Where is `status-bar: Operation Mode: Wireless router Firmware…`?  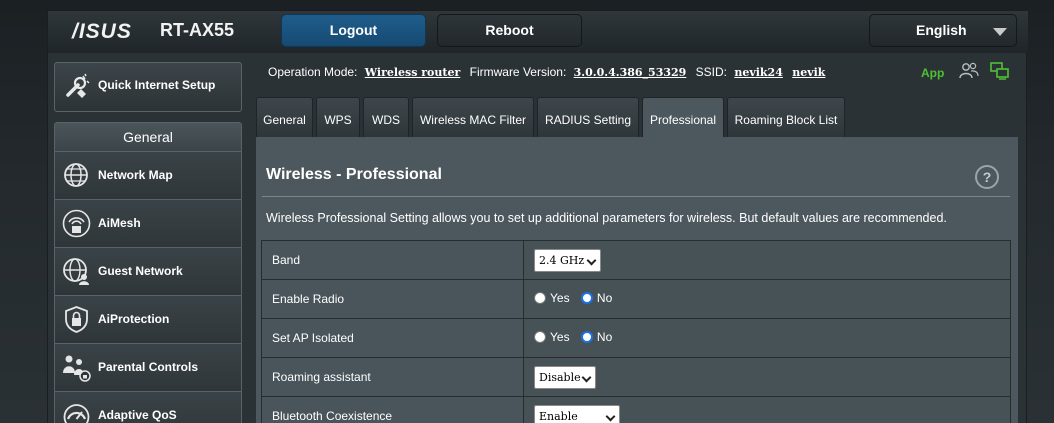
status-bar: Operation Mode: Wireless router Firmware… is located at coordinates (549, 72).